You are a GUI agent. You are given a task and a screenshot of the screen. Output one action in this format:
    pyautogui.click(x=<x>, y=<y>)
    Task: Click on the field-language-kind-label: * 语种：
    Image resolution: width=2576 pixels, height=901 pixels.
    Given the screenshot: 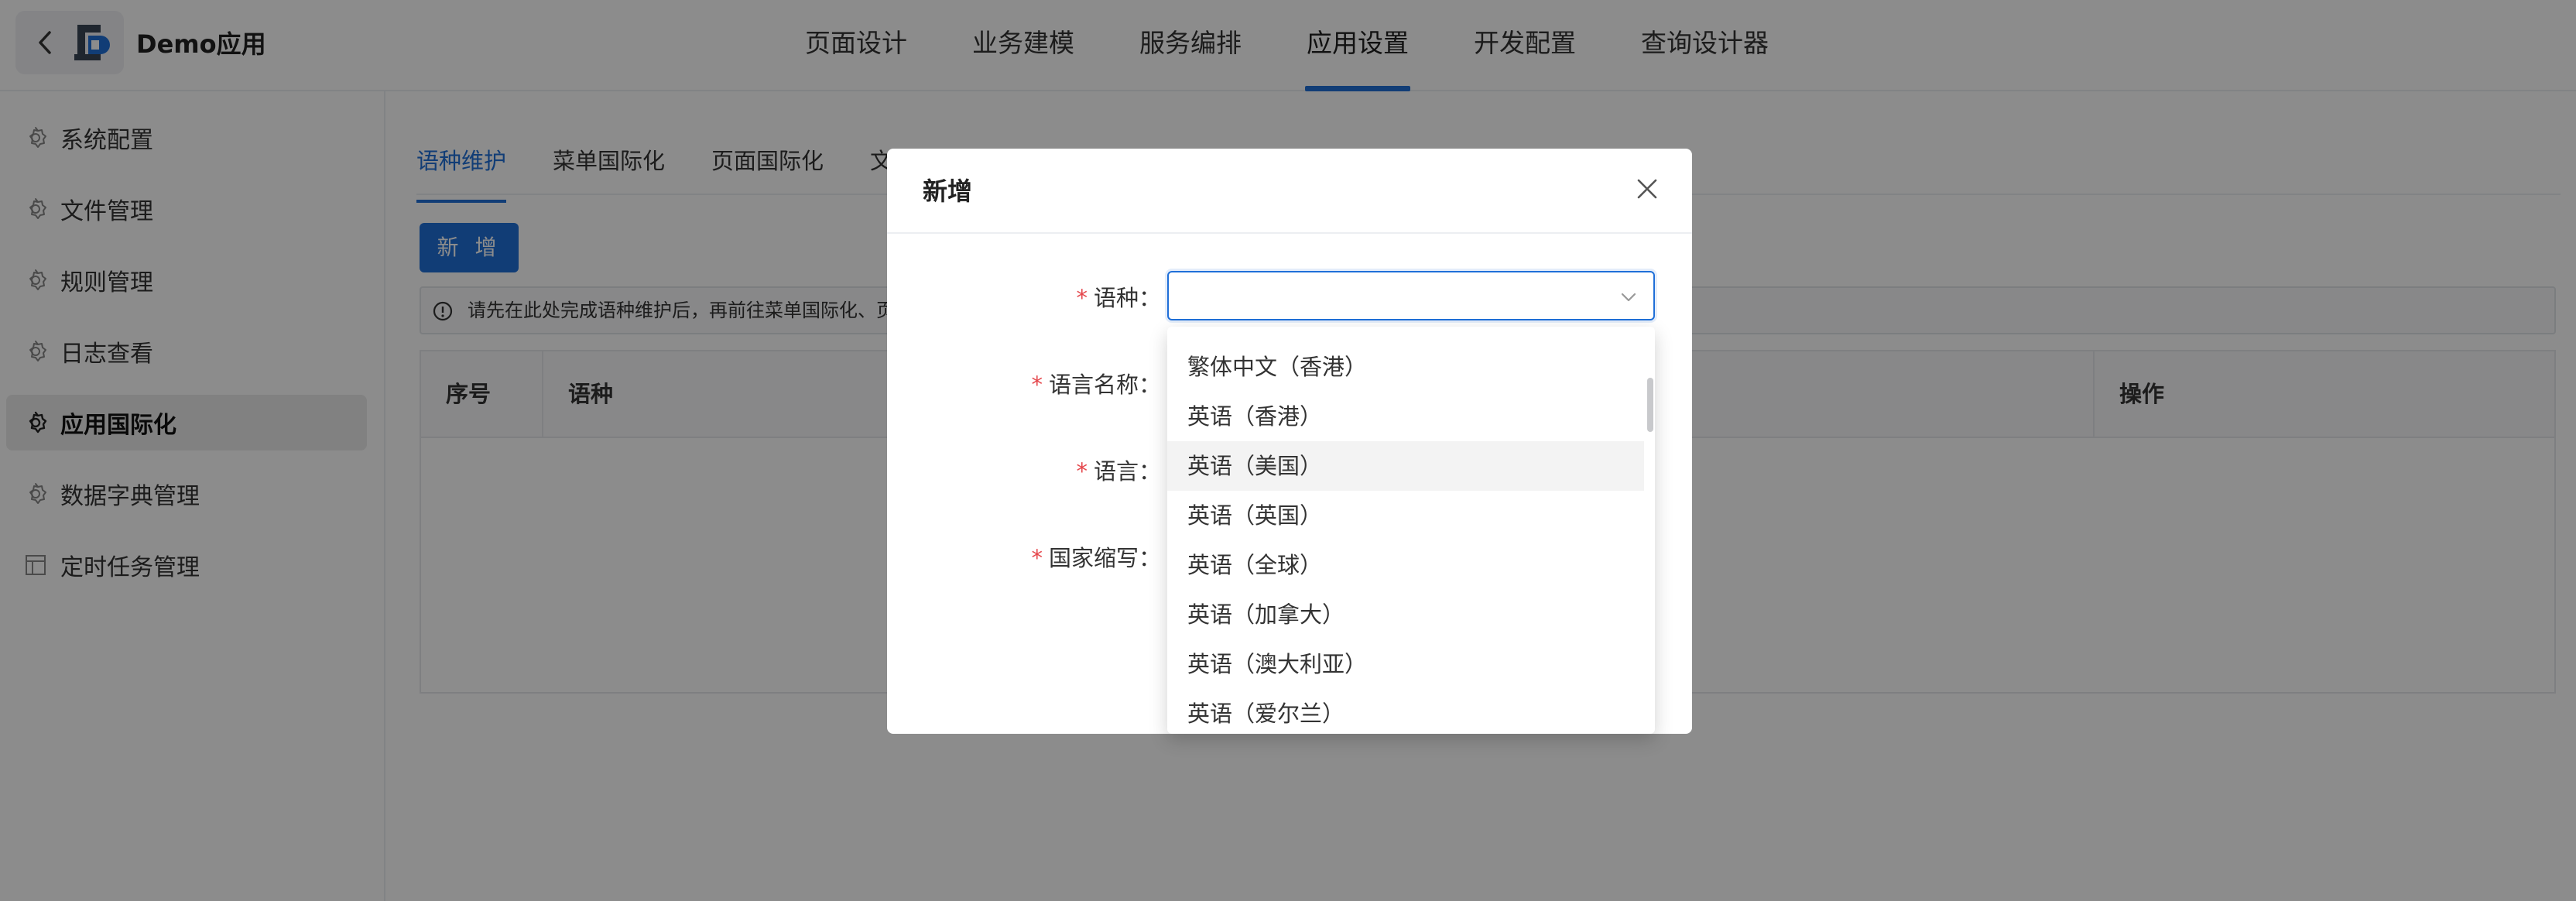 What is the action you would take?
    pyautogui.click(x=1024, y=295)
    